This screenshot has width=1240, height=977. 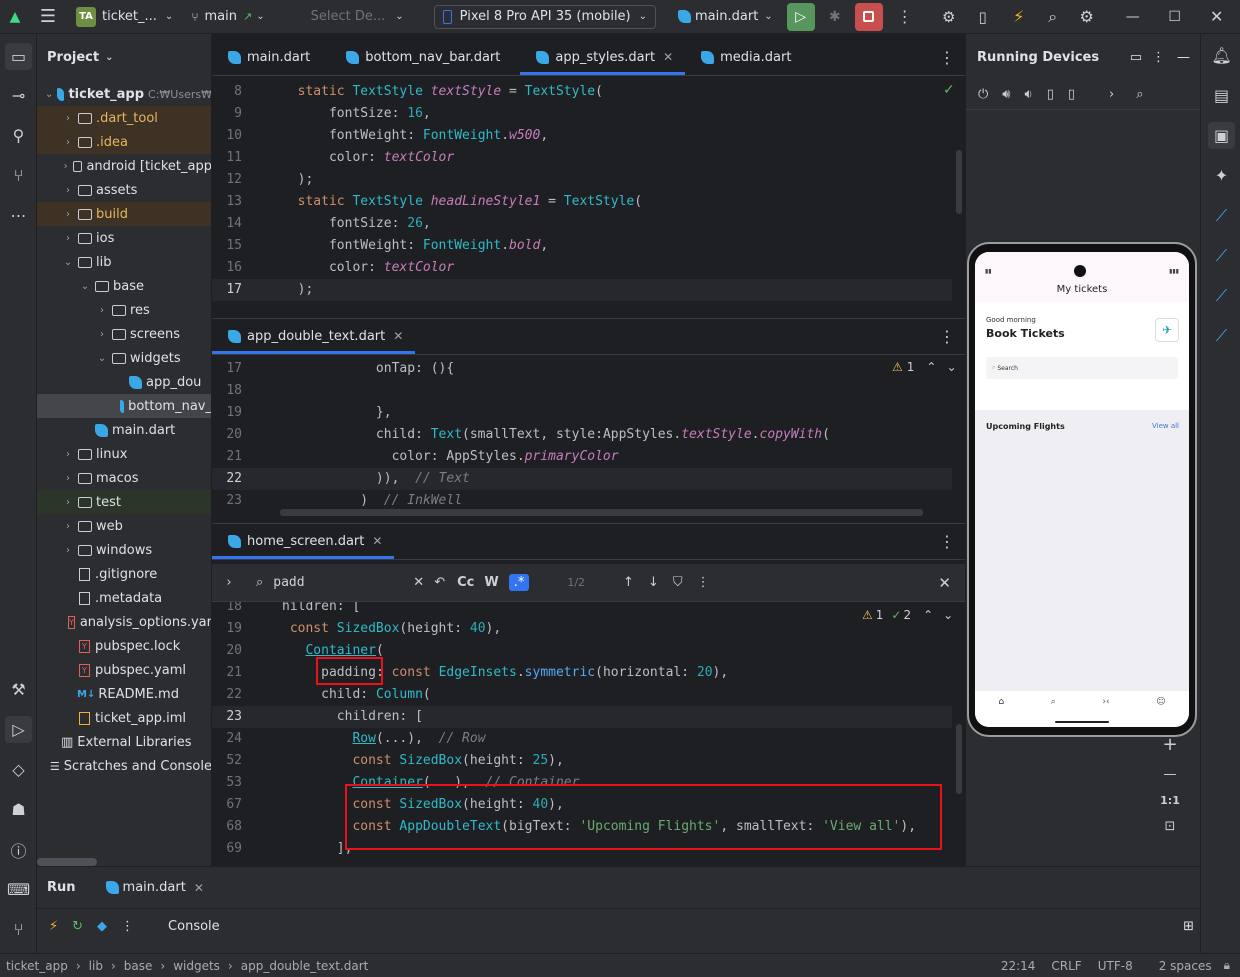 What do you see at coordinates (582, 268) in the screenshot?
I see `code-line: 16 color: textColor` at bounding box center [582, 268].